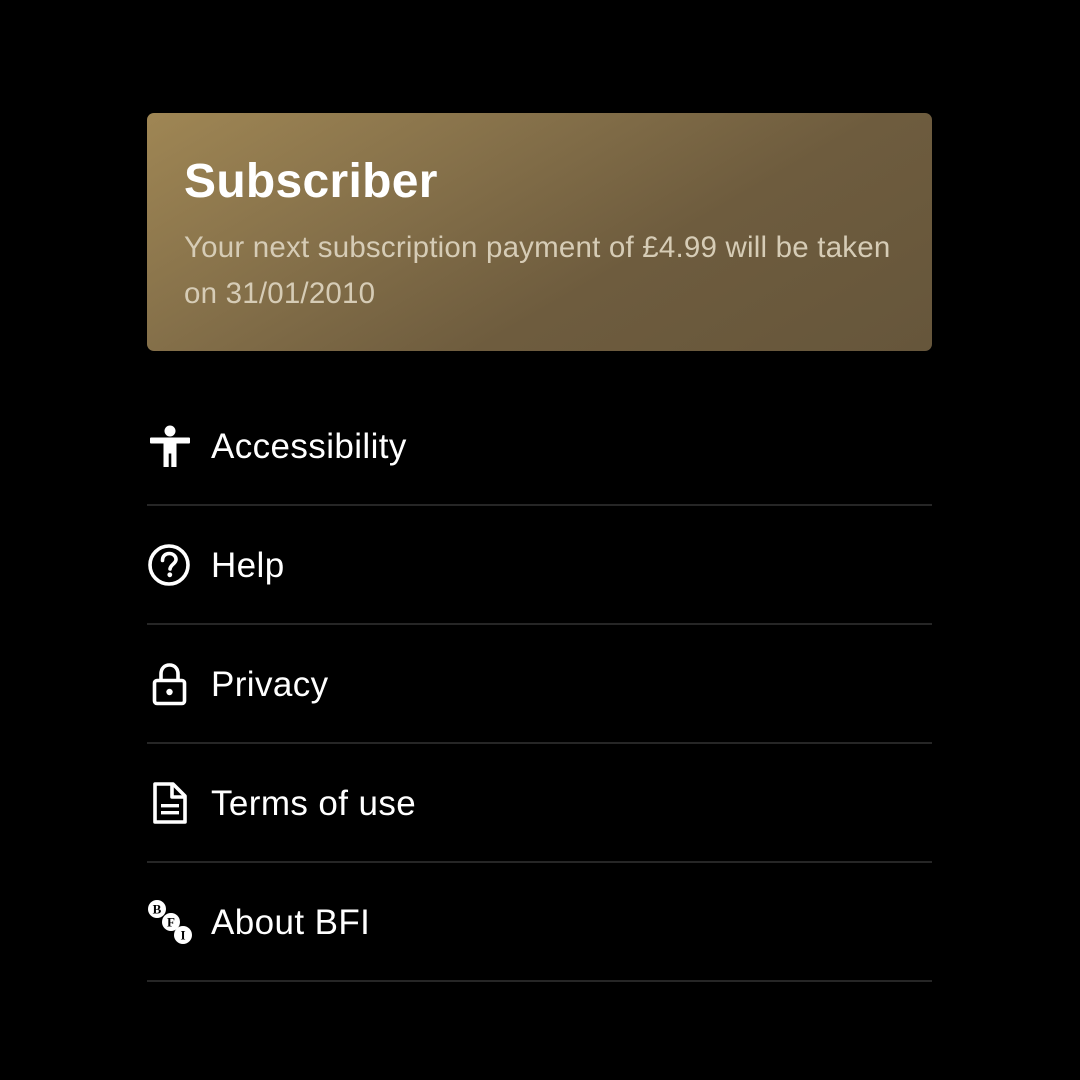 This screenshot has height=1080, width=1080. I want to click on bfi-logo-icon: B F I, so click(170, 922).